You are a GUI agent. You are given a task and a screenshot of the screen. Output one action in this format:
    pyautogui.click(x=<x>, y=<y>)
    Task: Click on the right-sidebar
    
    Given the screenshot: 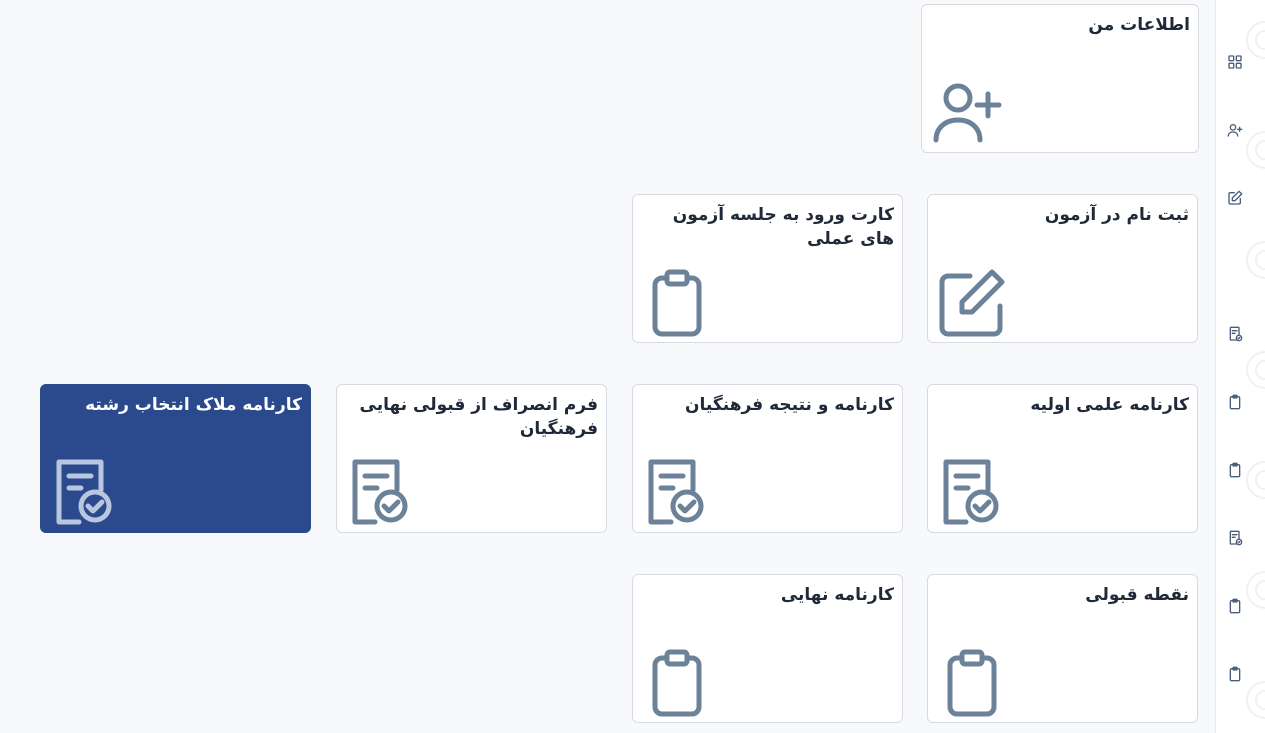 What is the action you would take?
    pyautogui.click(x=1240, y=366)
    